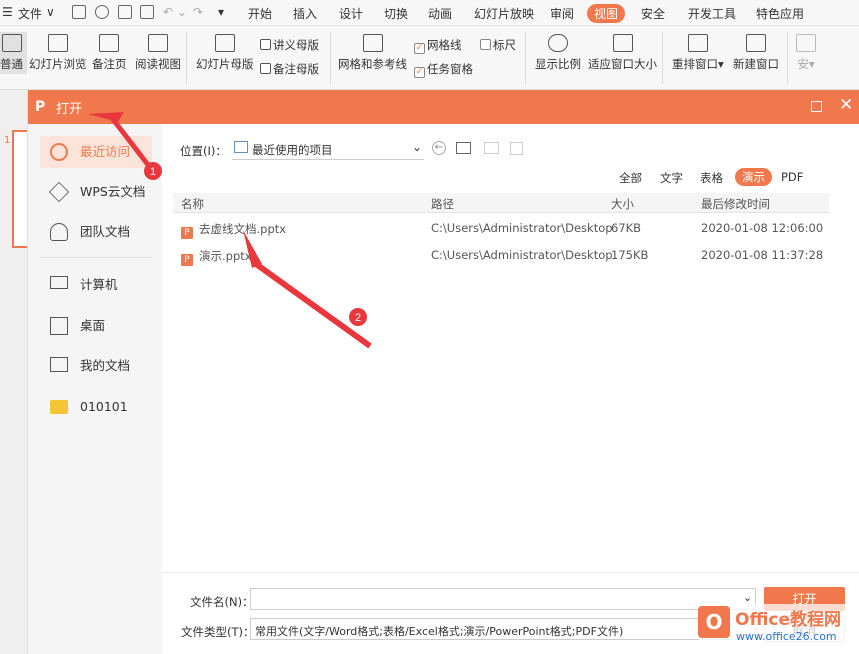  What do you see at coordinates (252, 249) in the screenshot?
I see `arrow-2-head` at bounding box center [252, 249].